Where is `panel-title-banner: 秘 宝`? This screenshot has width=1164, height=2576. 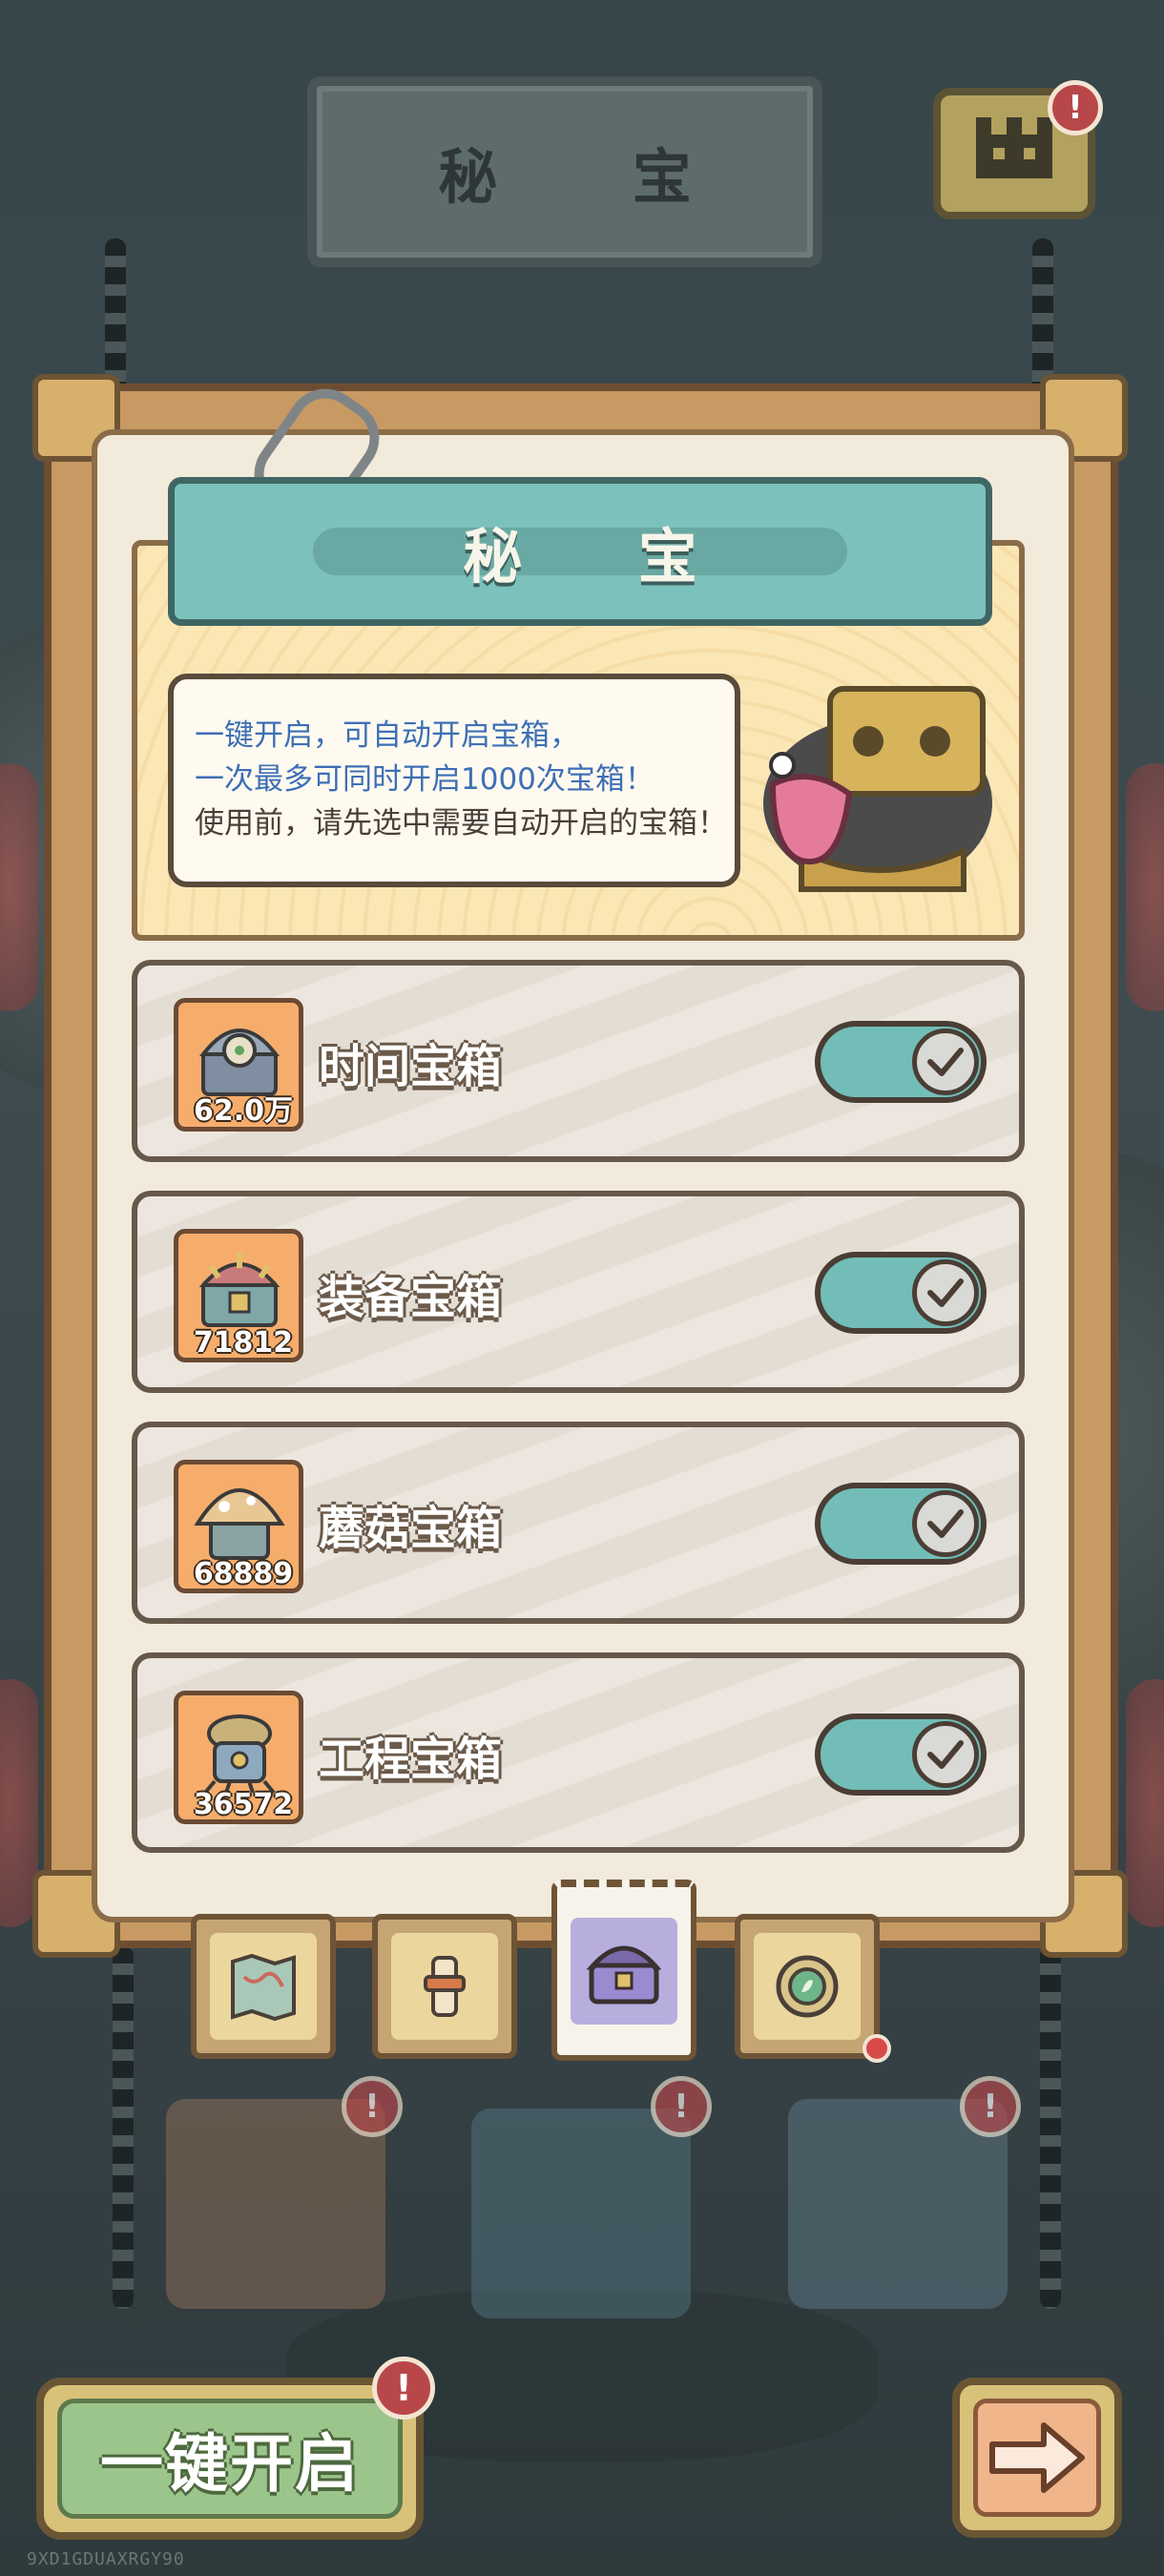
panel-title-banner: 秘 宝 is located at coordinates (580, 551).